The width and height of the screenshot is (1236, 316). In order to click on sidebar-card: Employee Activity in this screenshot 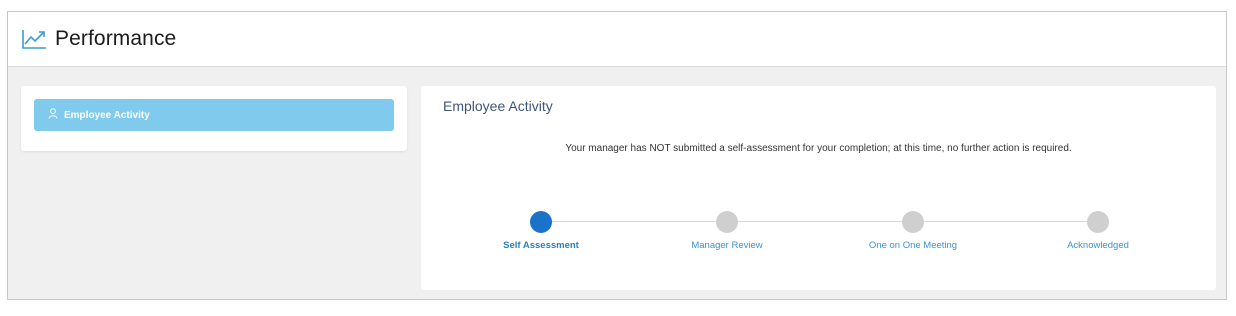, I will do `click(214, 118)`.